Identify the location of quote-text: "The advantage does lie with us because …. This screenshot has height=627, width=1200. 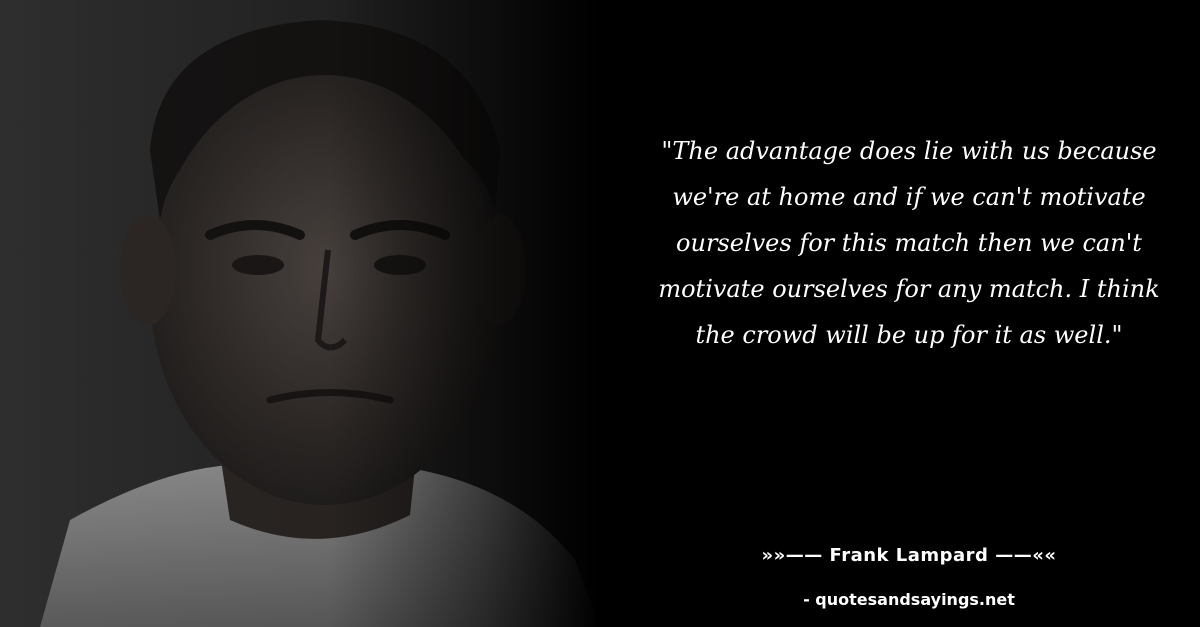
(909, 243).